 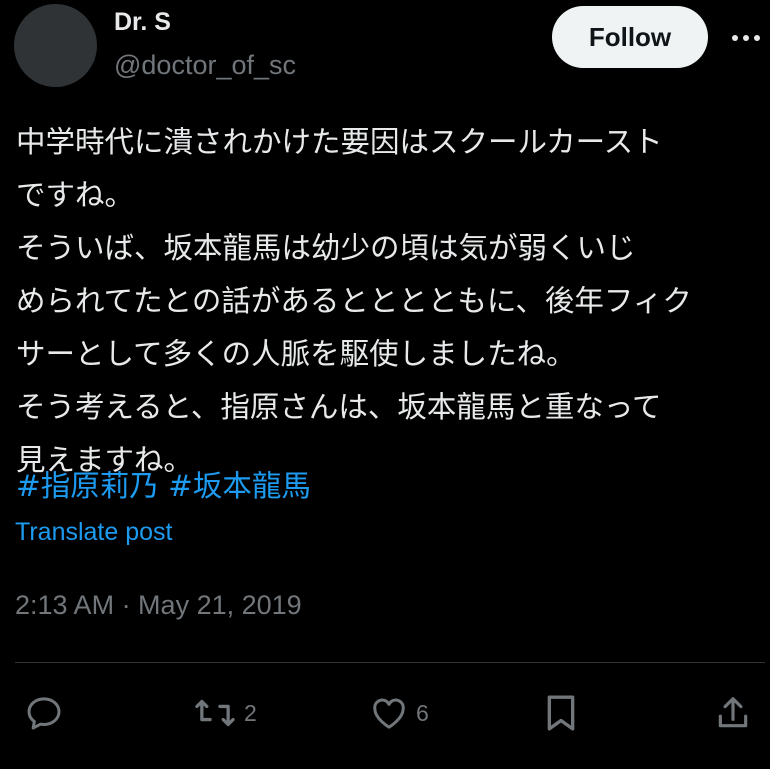 I want to click on author-name: Dr. S, so click(x=142, y=22).